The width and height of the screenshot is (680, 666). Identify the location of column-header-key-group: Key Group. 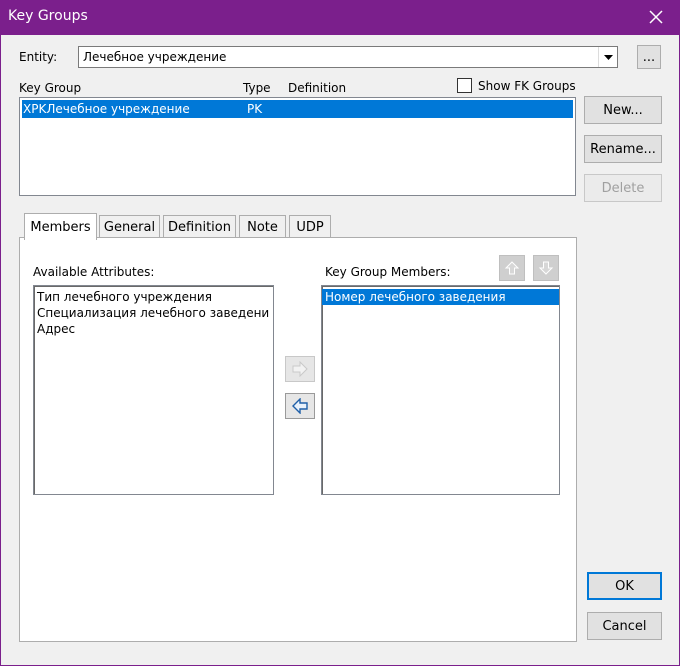
(50, 88).